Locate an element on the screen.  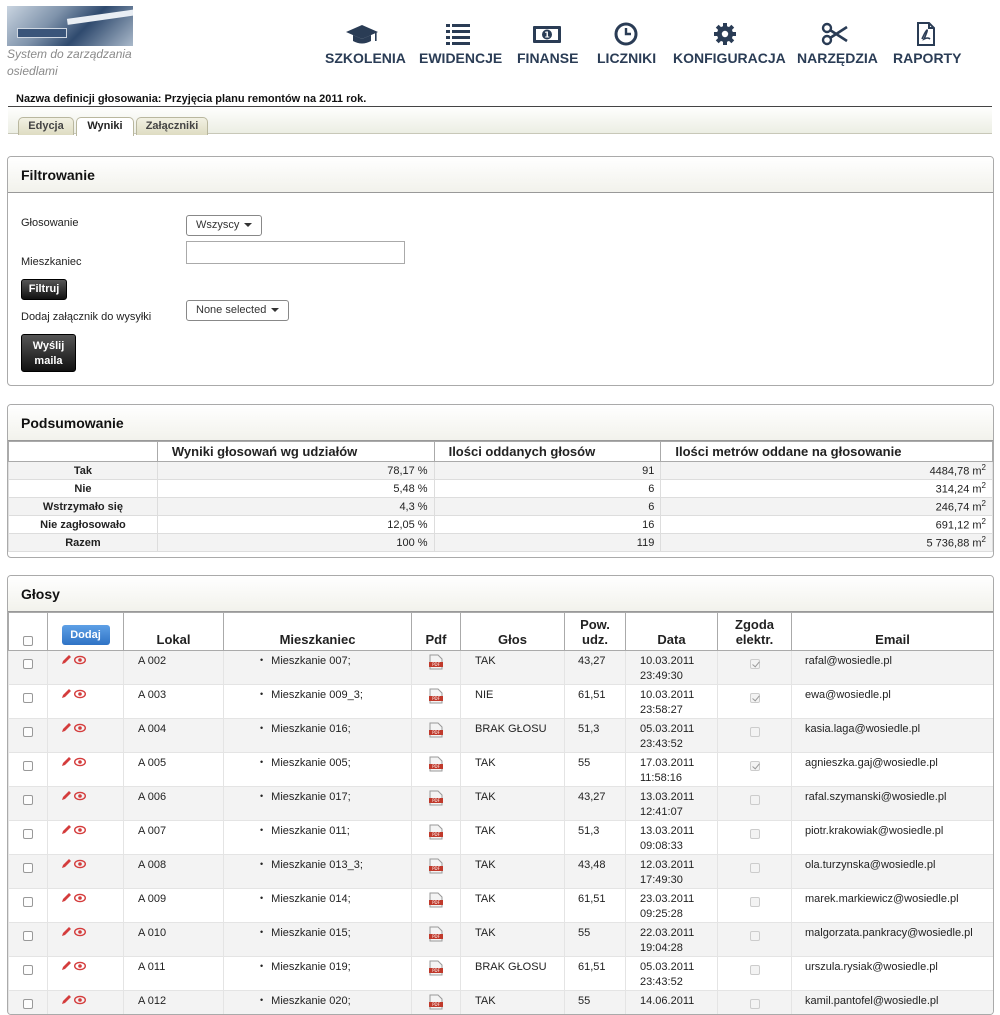
vote-date: 05.03.2011 is located at coordinates (675, 729).